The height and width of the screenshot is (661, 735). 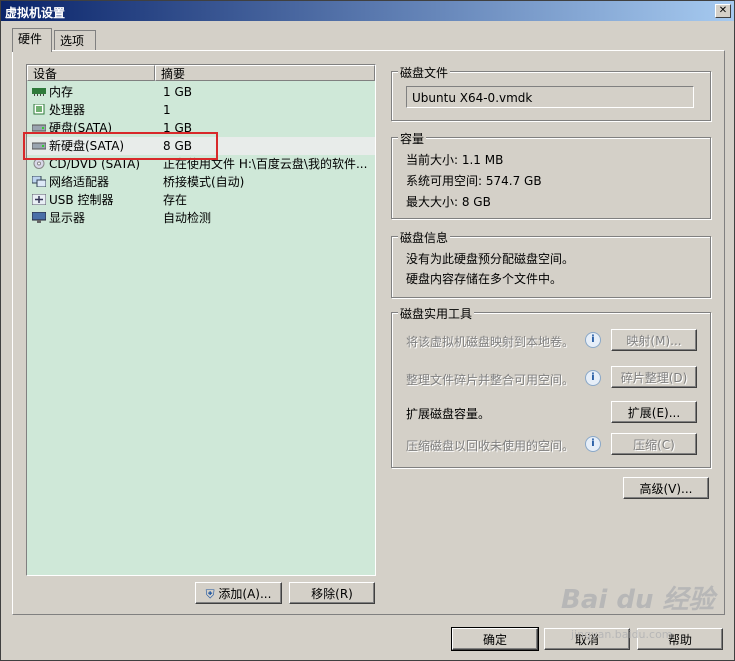 What do you see at coordinates (424, 72) in the screenshot?
I see `disk-file-legend: 磁盘文件` at bounding box center [424, 72].